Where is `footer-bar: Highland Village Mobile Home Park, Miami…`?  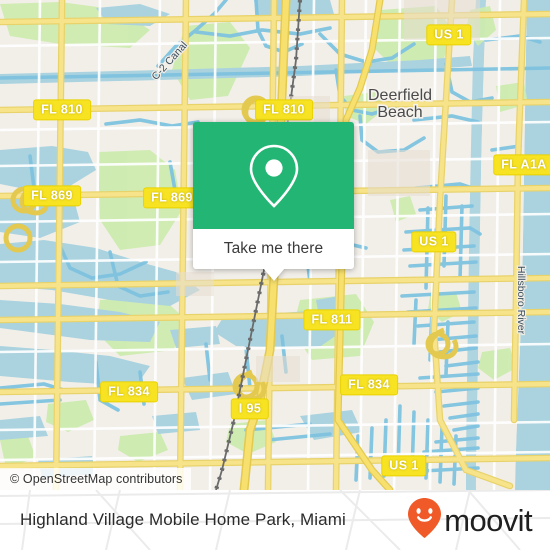 footer-bar: Highland Village Mobile Home Park, Miami… is located at coordinates (275, 520).